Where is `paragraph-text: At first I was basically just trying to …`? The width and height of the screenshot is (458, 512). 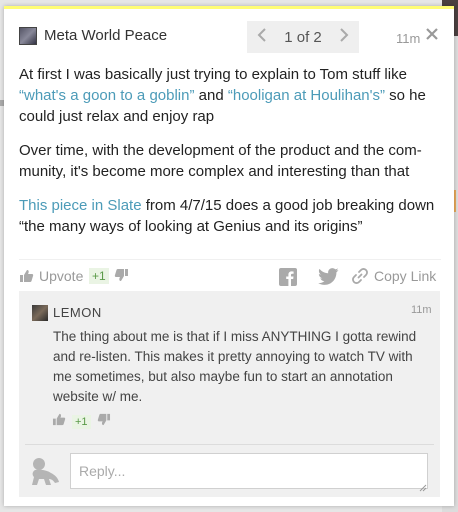
paragraph-text: At first I was basically just trying to … is located at coordinates (213, 74).